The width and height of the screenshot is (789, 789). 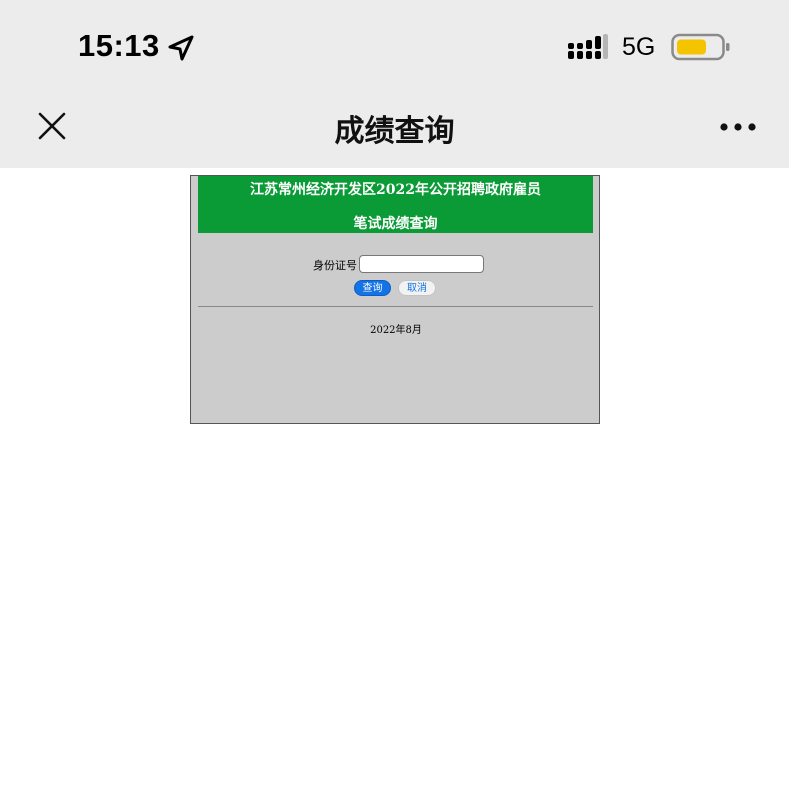 What do you see at coordinates (395, 204) in the screenshot?
I see `header-banner: 江苏常州经济开发区2022年公开招聘政府雇员 笔试成绩查询` at bounding box center [395, 204].